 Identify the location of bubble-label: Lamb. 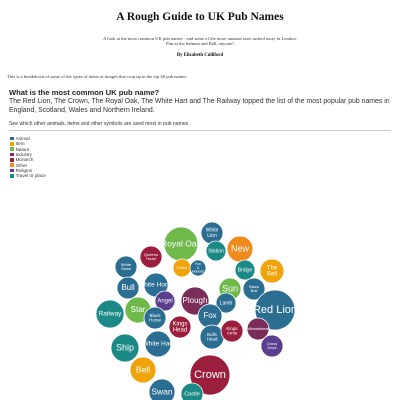
(226, 303).